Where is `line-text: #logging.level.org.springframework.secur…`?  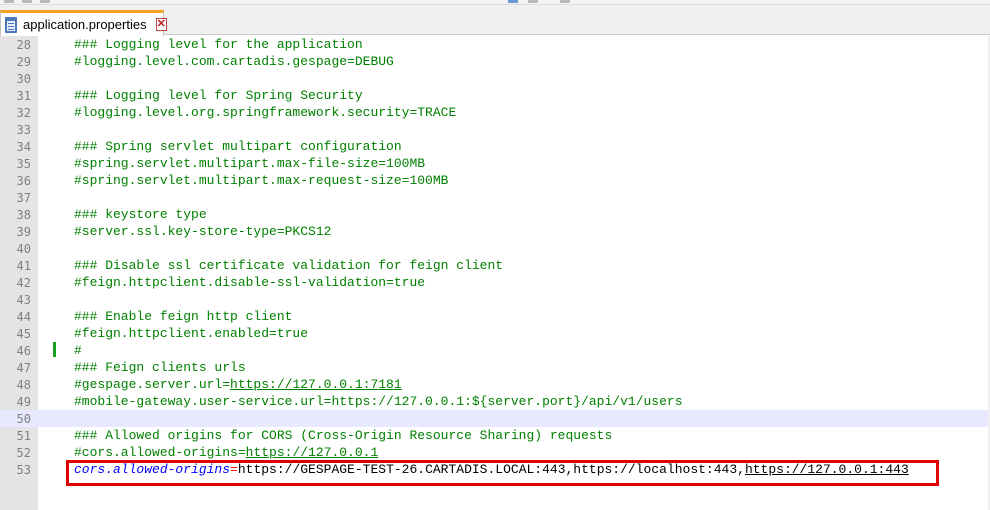
line-text: #logging.level.org.springframework.secur… is located at coordinates (265, 112).